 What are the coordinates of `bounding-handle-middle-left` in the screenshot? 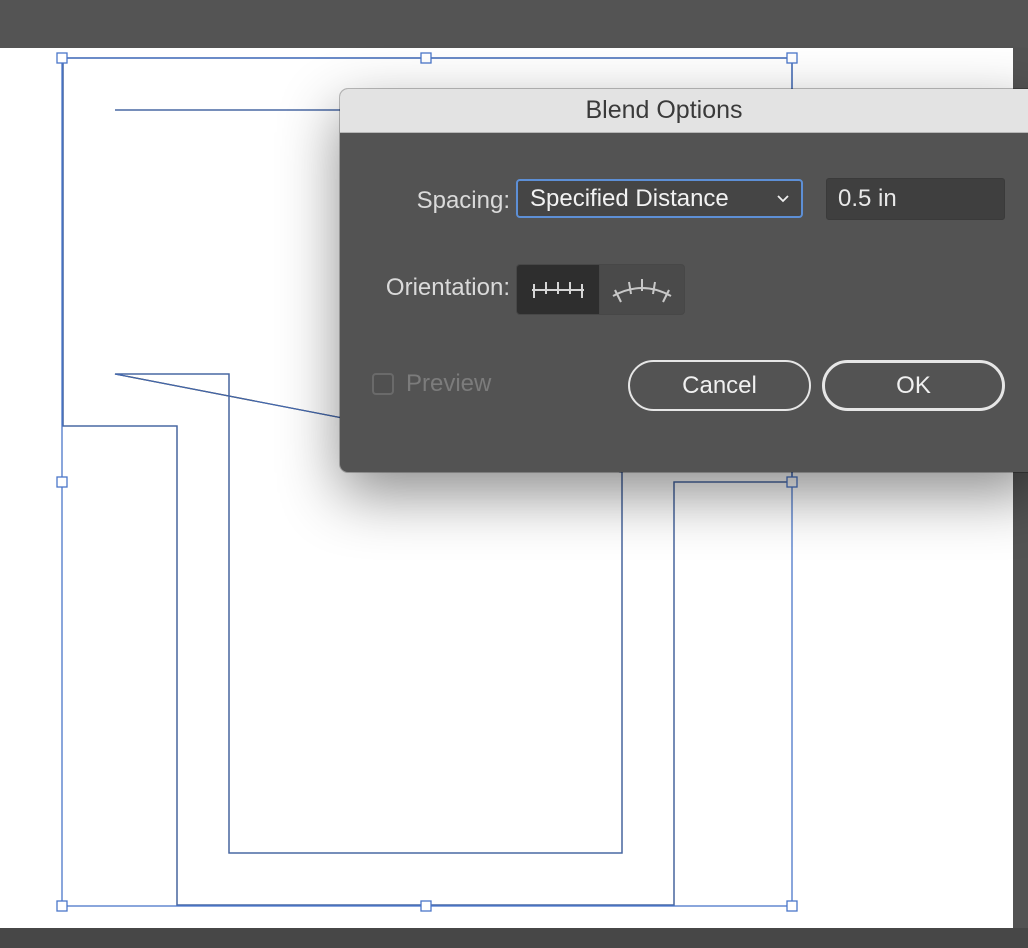 It's located at (62, 482).